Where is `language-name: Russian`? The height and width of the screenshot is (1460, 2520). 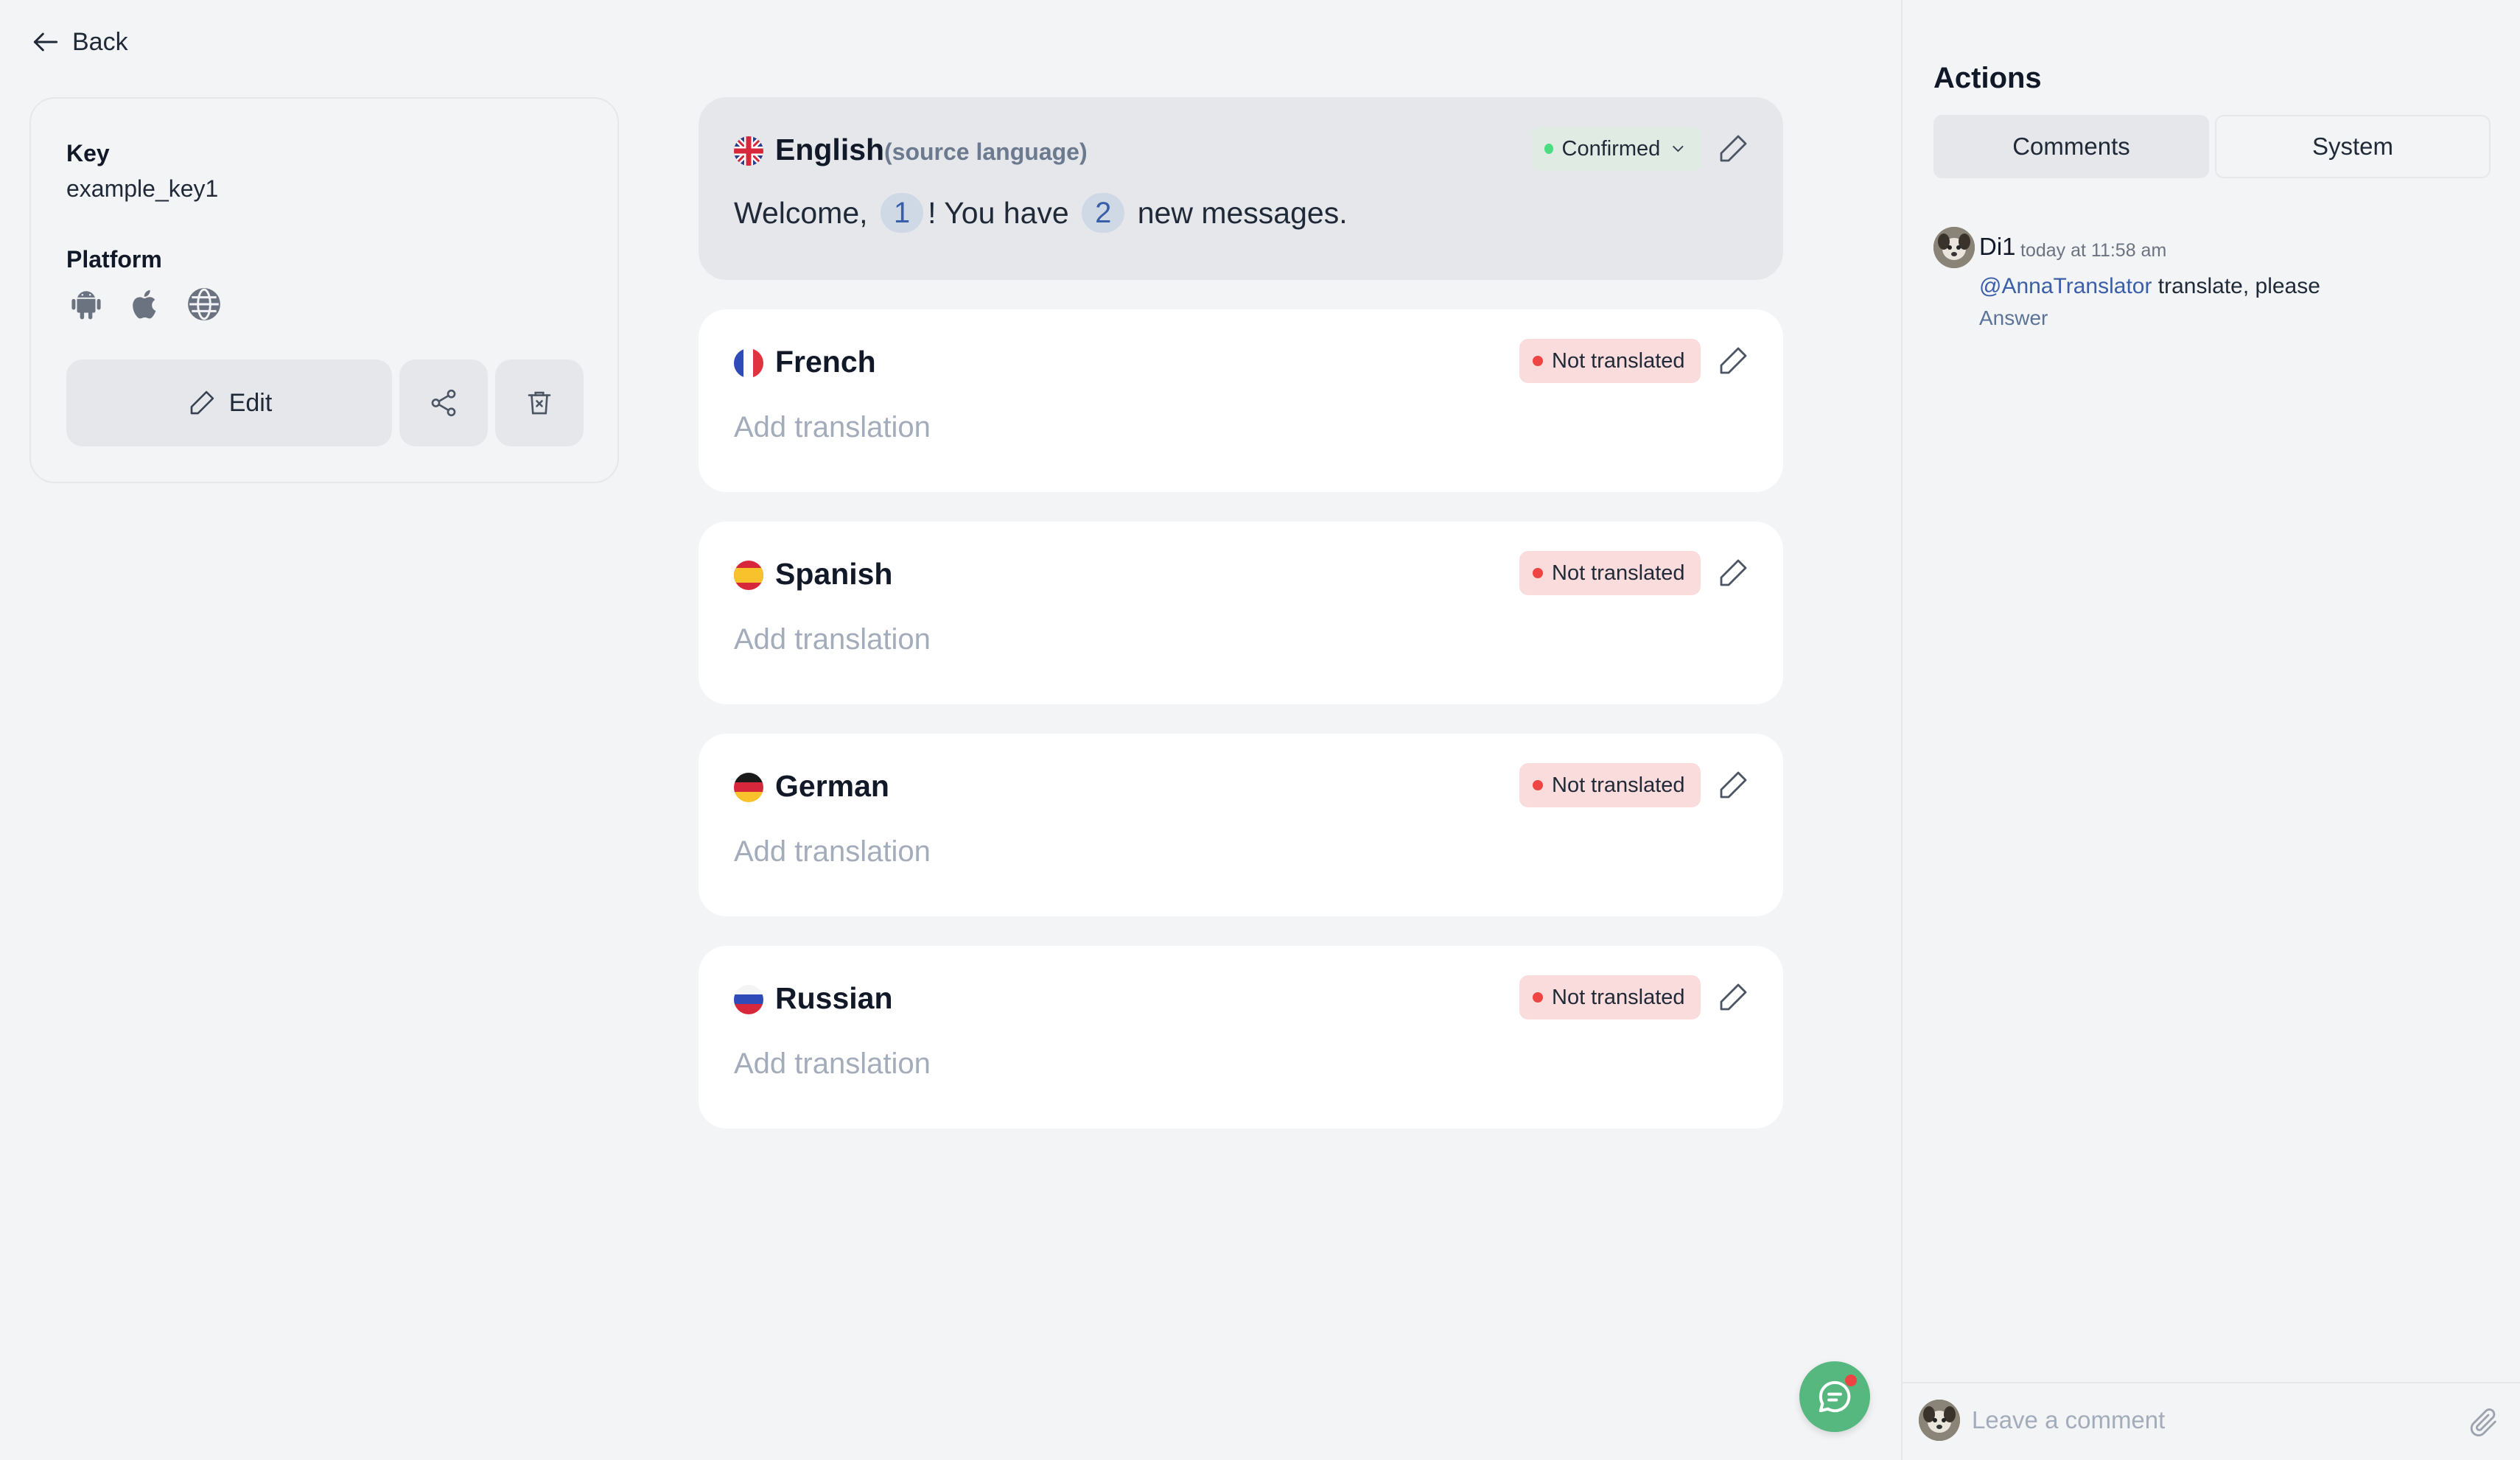
language-name: Russian is located at coordinates (834, 998).